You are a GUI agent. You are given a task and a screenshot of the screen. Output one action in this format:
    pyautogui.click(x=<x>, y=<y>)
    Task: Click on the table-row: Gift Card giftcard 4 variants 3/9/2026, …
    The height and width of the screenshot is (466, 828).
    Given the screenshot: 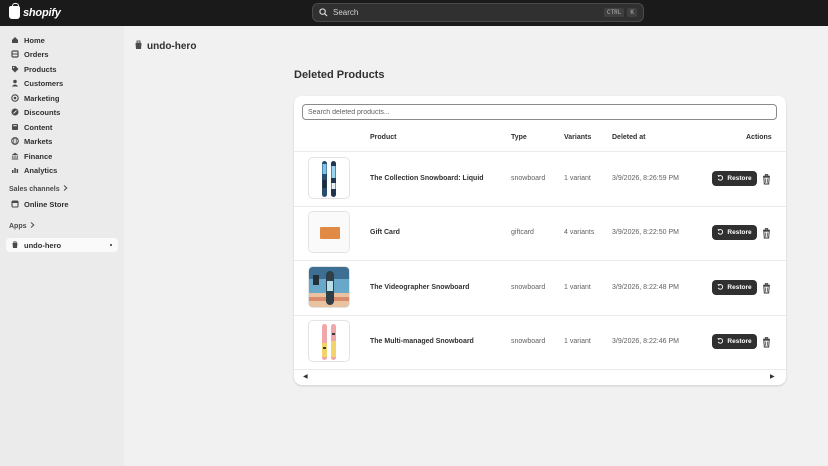 What is the action you would take?
    pyautogui.click(x=540, y=233)
    